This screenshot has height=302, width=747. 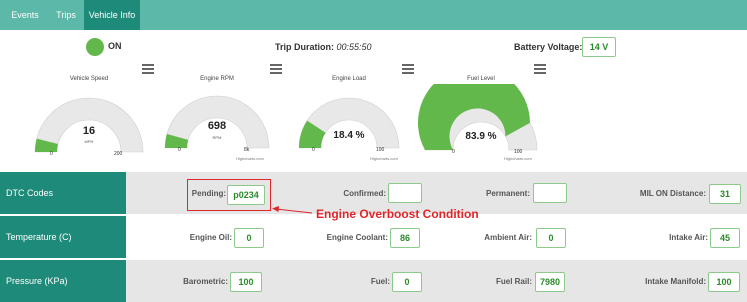 What do you see at coordinates (397, 214) in the screenshot?
I see `annotation-text: Engine Overboost Condition` at bounding box center [397, 214].